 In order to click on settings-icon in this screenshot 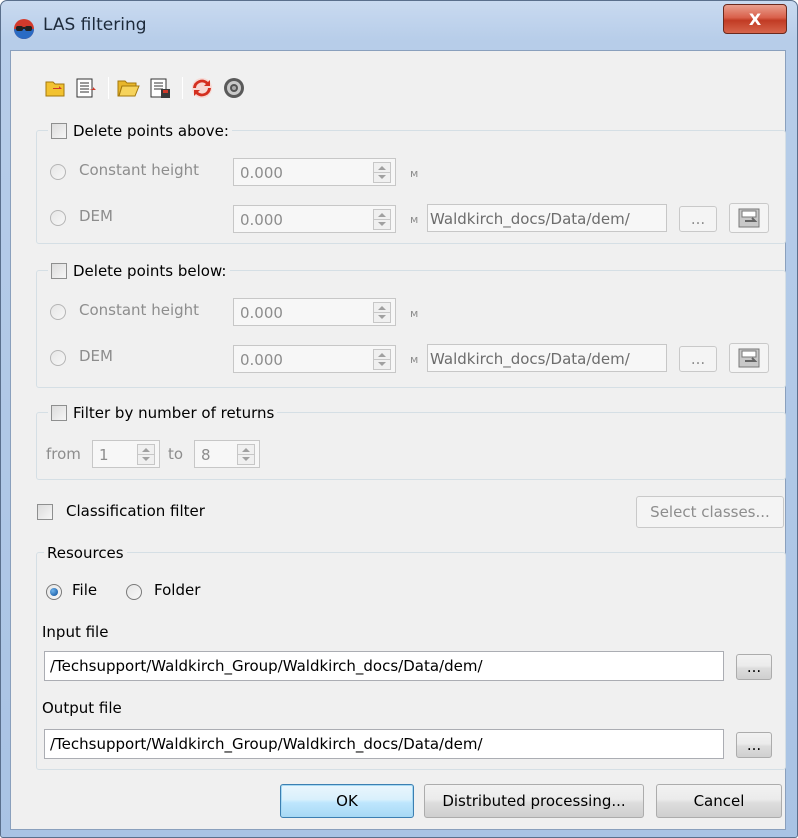, I will do `click(234, 88)`.